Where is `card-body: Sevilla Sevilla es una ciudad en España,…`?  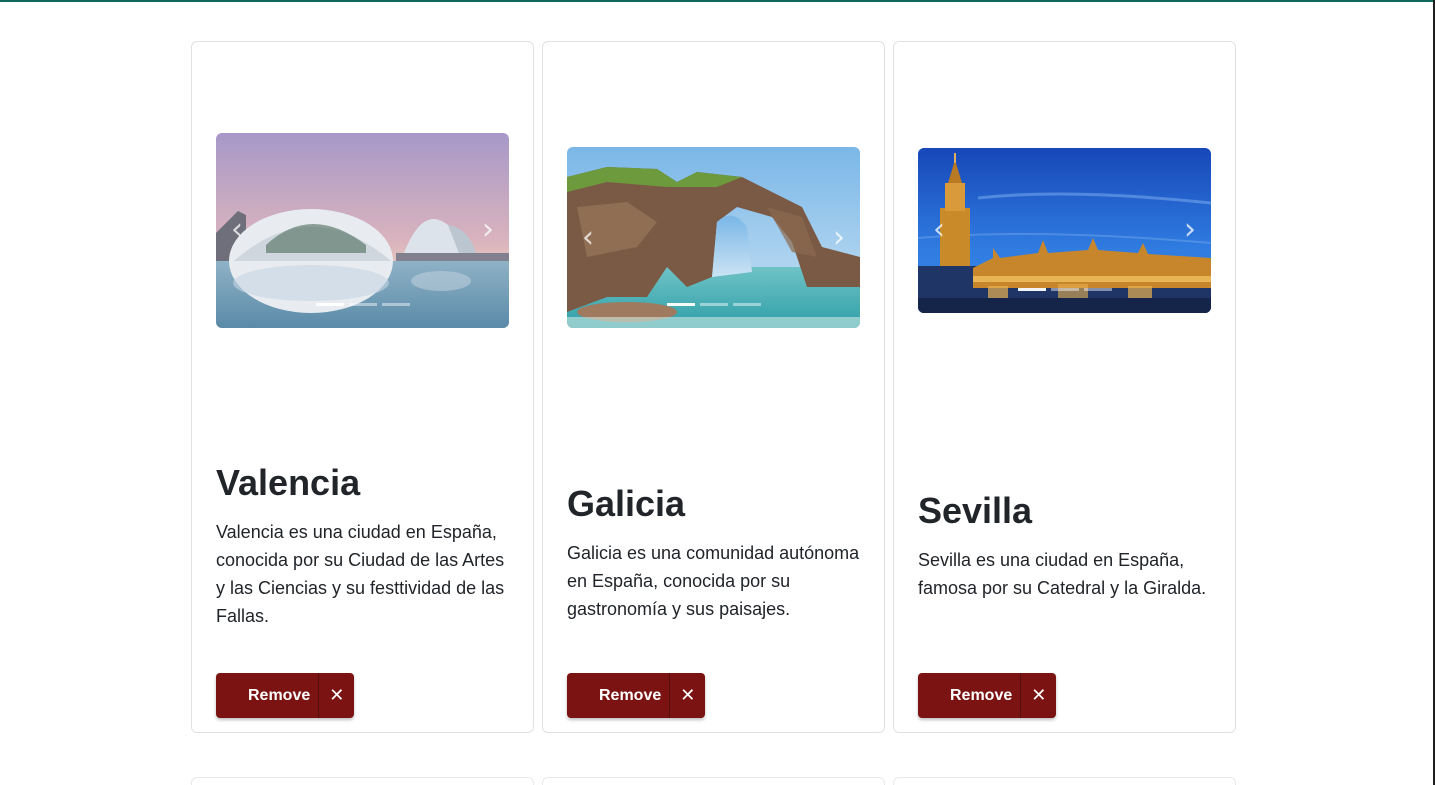 card-body: Sevilla Sevilla es una ciudad en España,… is located at coordinates (1064, 545).